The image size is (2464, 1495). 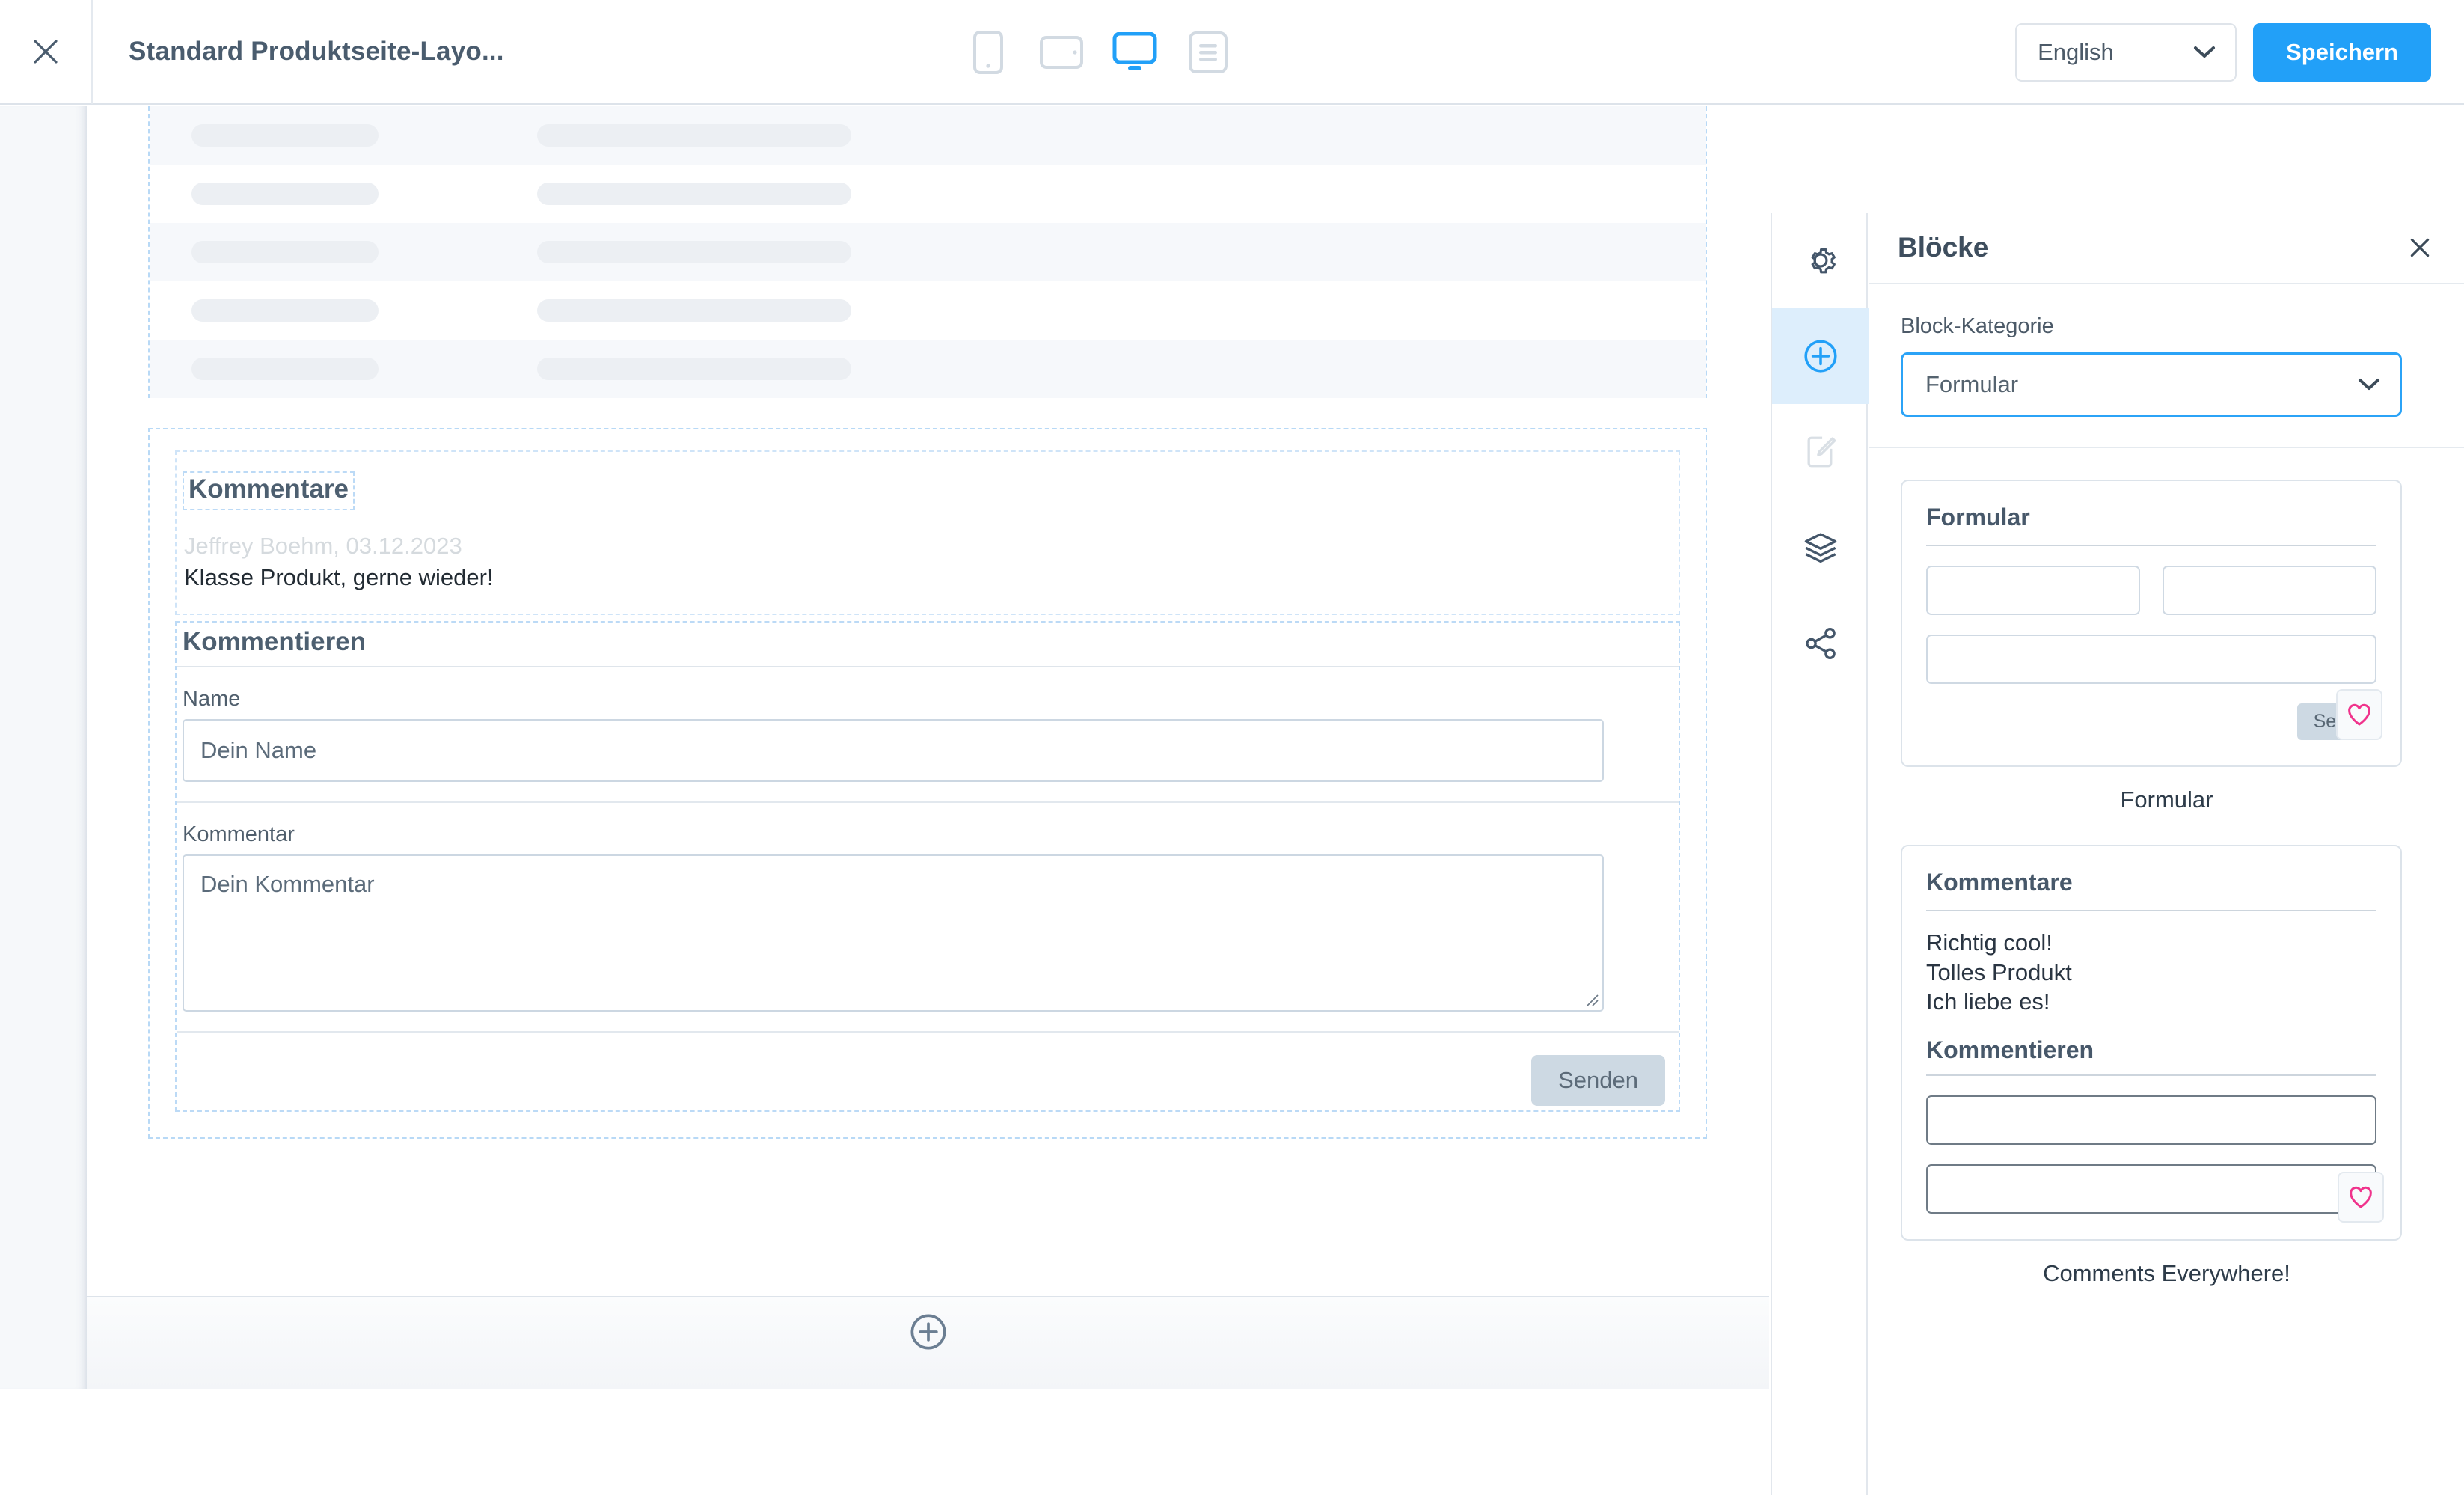 I want to click on rail-item-edit-content, so click(x=1821, y=452).